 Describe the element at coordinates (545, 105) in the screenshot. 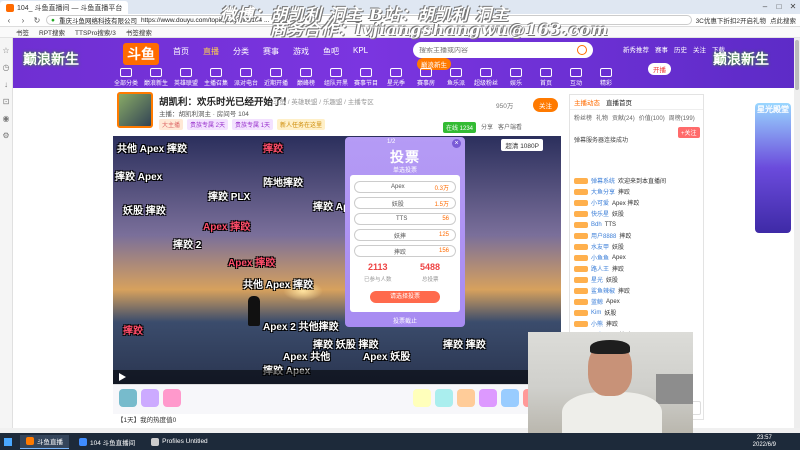

I see `follow-button: 关注` at that location.